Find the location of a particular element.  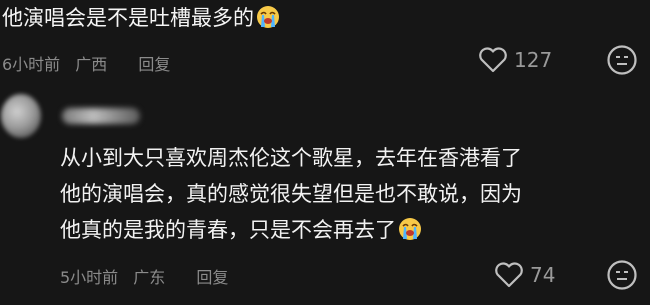

comment-1-like-count: 127 is located at coordinates (533, 60).